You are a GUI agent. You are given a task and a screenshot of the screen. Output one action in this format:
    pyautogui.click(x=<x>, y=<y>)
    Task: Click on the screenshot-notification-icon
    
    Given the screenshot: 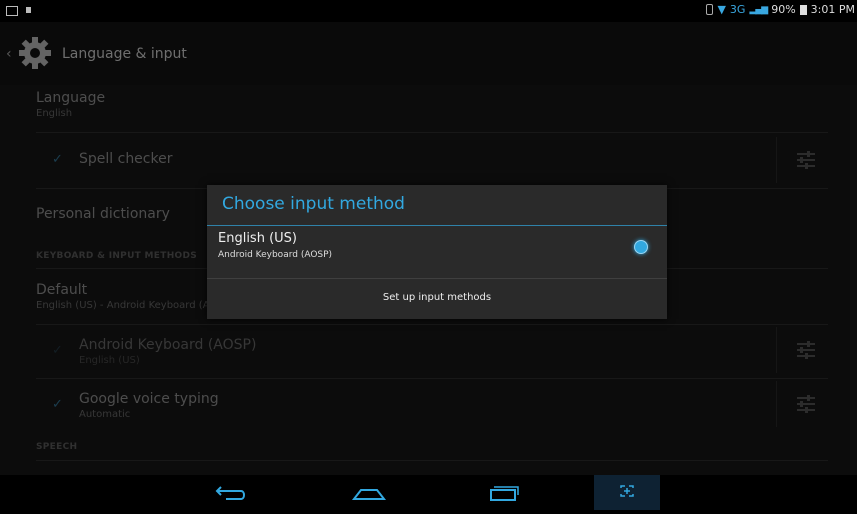 What is the action you would take?
    pyautogui.click(x=12, y=11)
    